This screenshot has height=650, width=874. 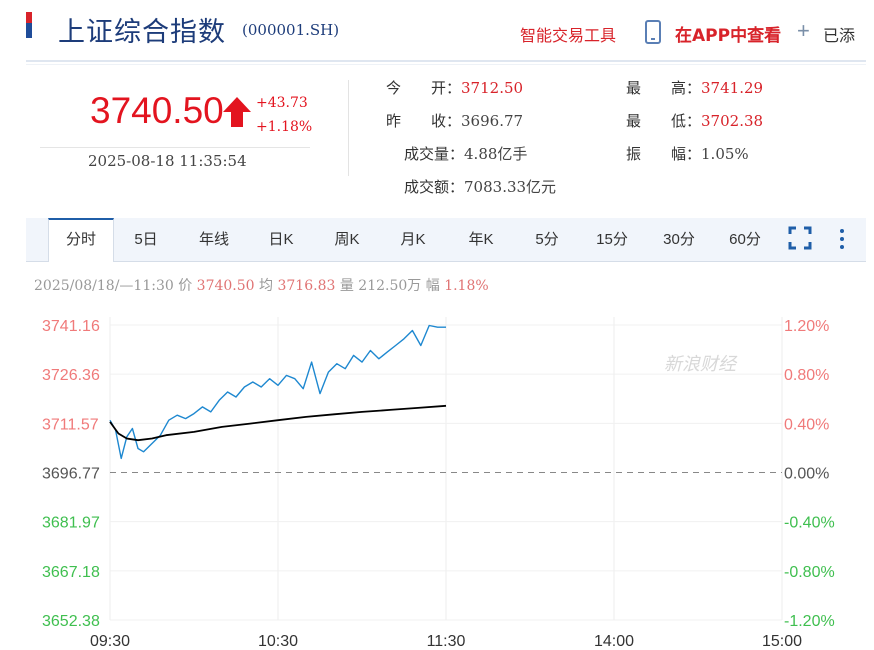 I want to click on y-axis-label-right: 0.40%, so click(x=806, y=424).